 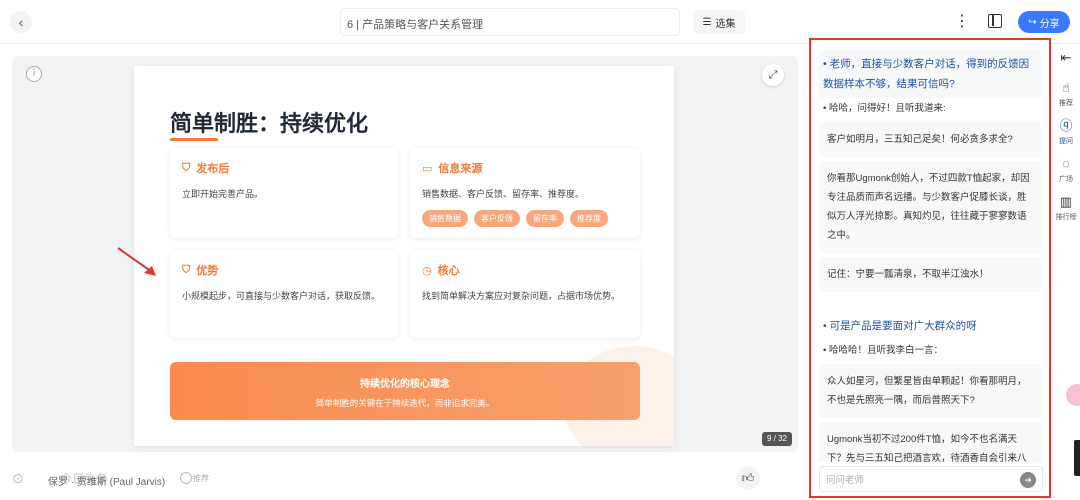 What do you see at coordinates (521, 296) in the screenshot?
I see `card-body: 找到简单解决方案应对复杂问题，占据市场优势。` at bounding box center [521, 296].